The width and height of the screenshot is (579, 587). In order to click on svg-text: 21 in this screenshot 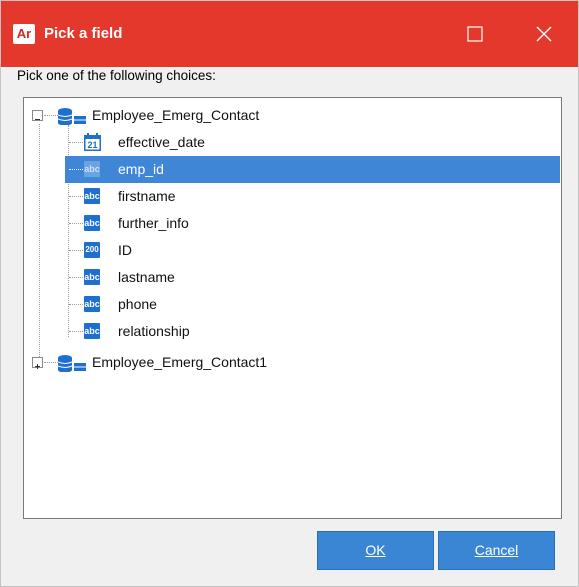, I will do `click(92, 145)`.